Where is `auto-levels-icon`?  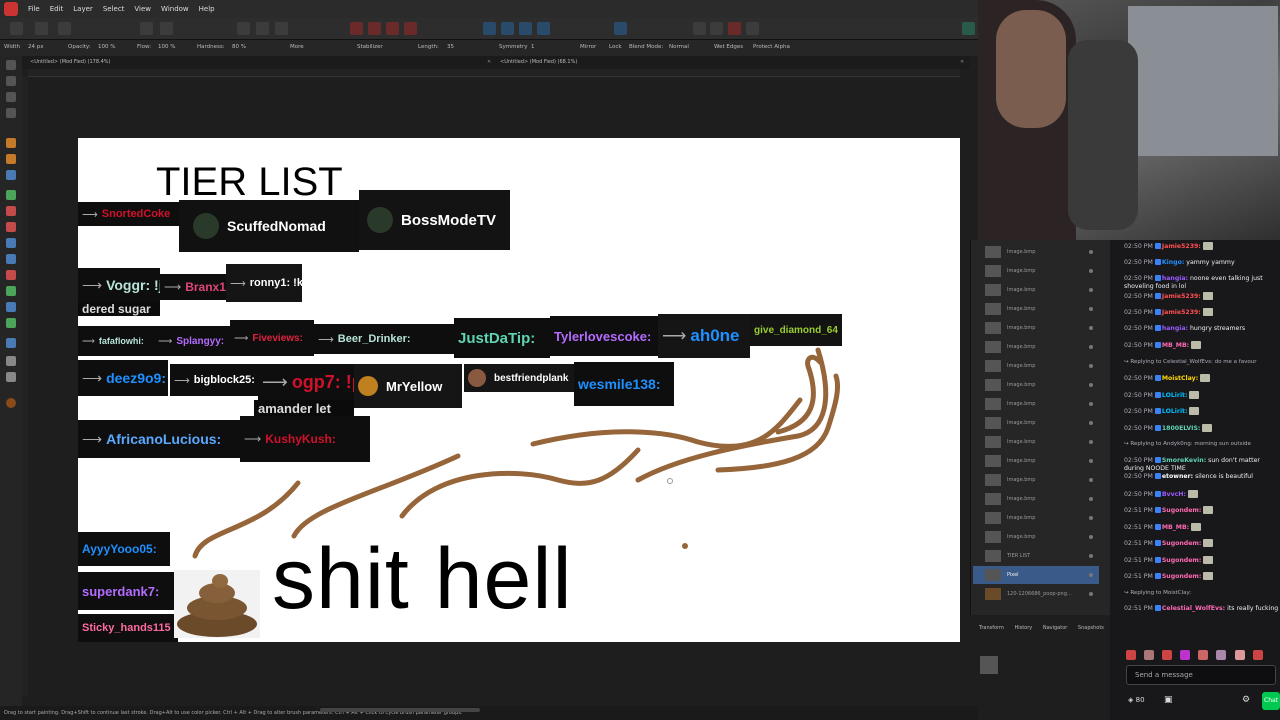
auto-levels-icon is located at coordinates (243, 28).